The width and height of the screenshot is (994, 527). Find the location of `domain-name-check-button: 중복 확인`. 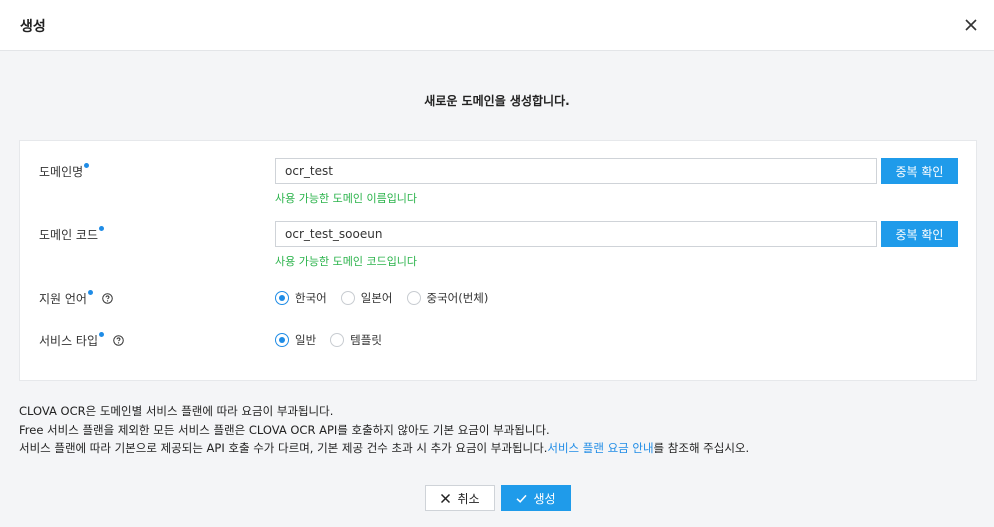

domain-name-check-button: 중복 확인 is located at coordinates (919, 171).